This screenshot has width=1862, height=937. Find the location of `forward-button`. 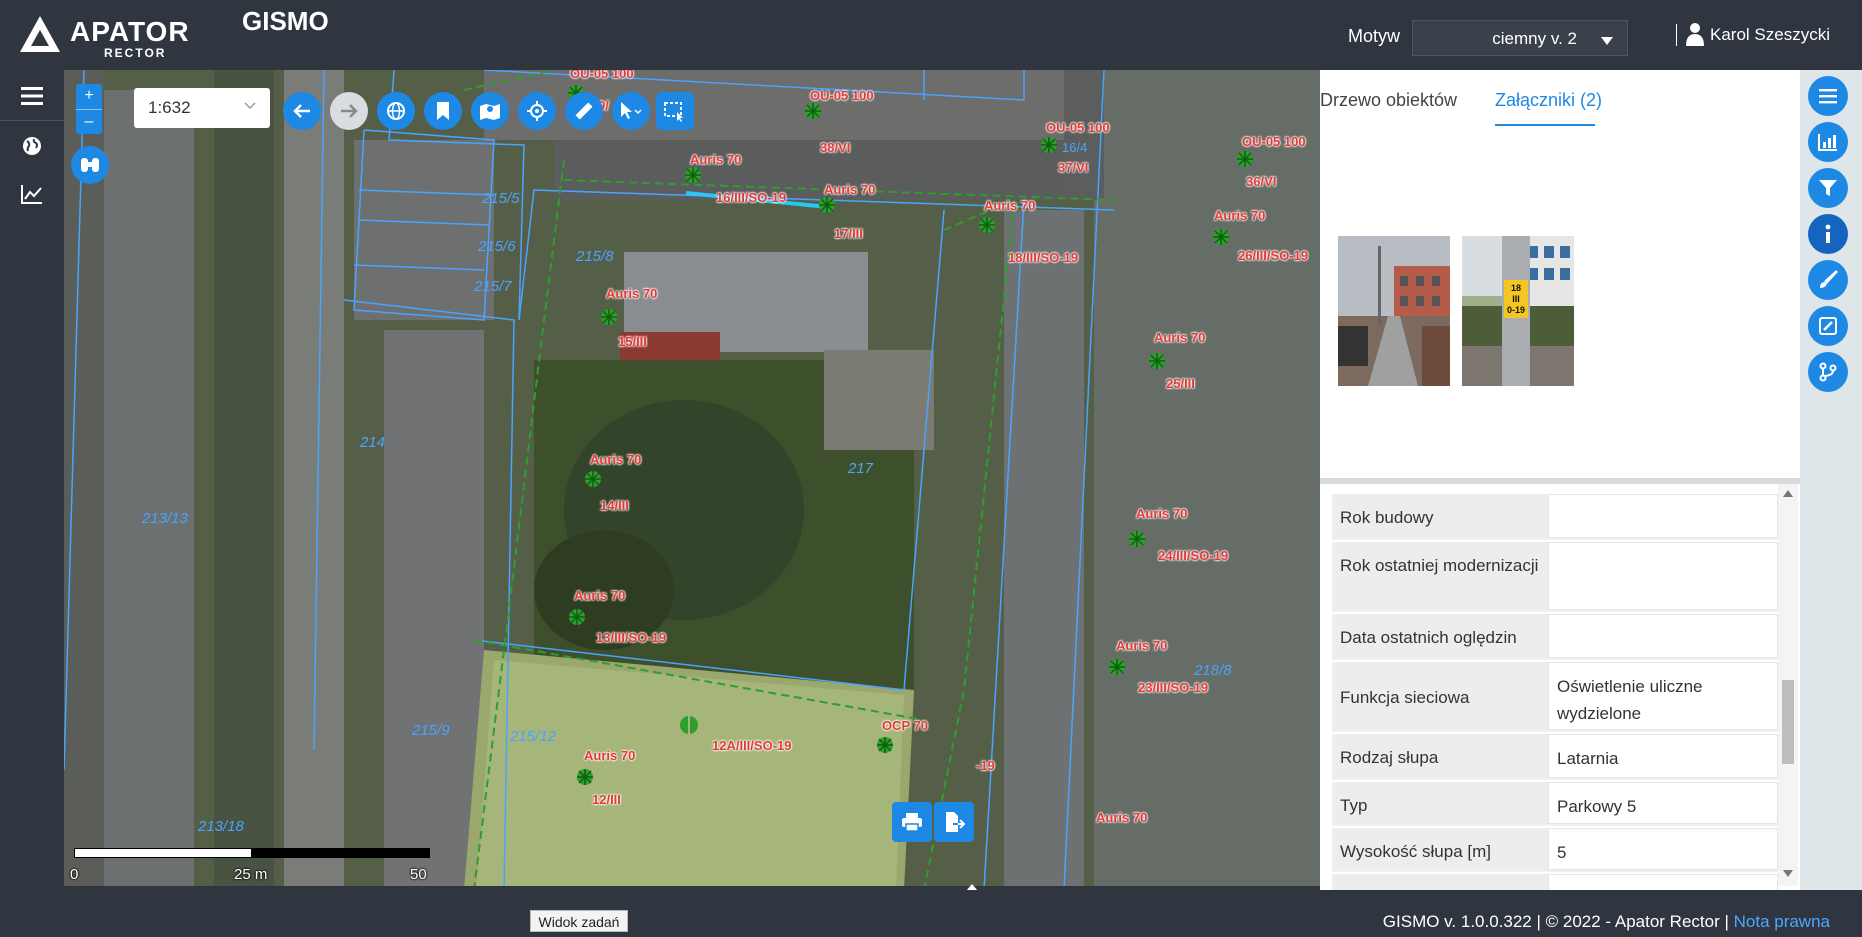

forward-button is located at coordinates (349, 111).